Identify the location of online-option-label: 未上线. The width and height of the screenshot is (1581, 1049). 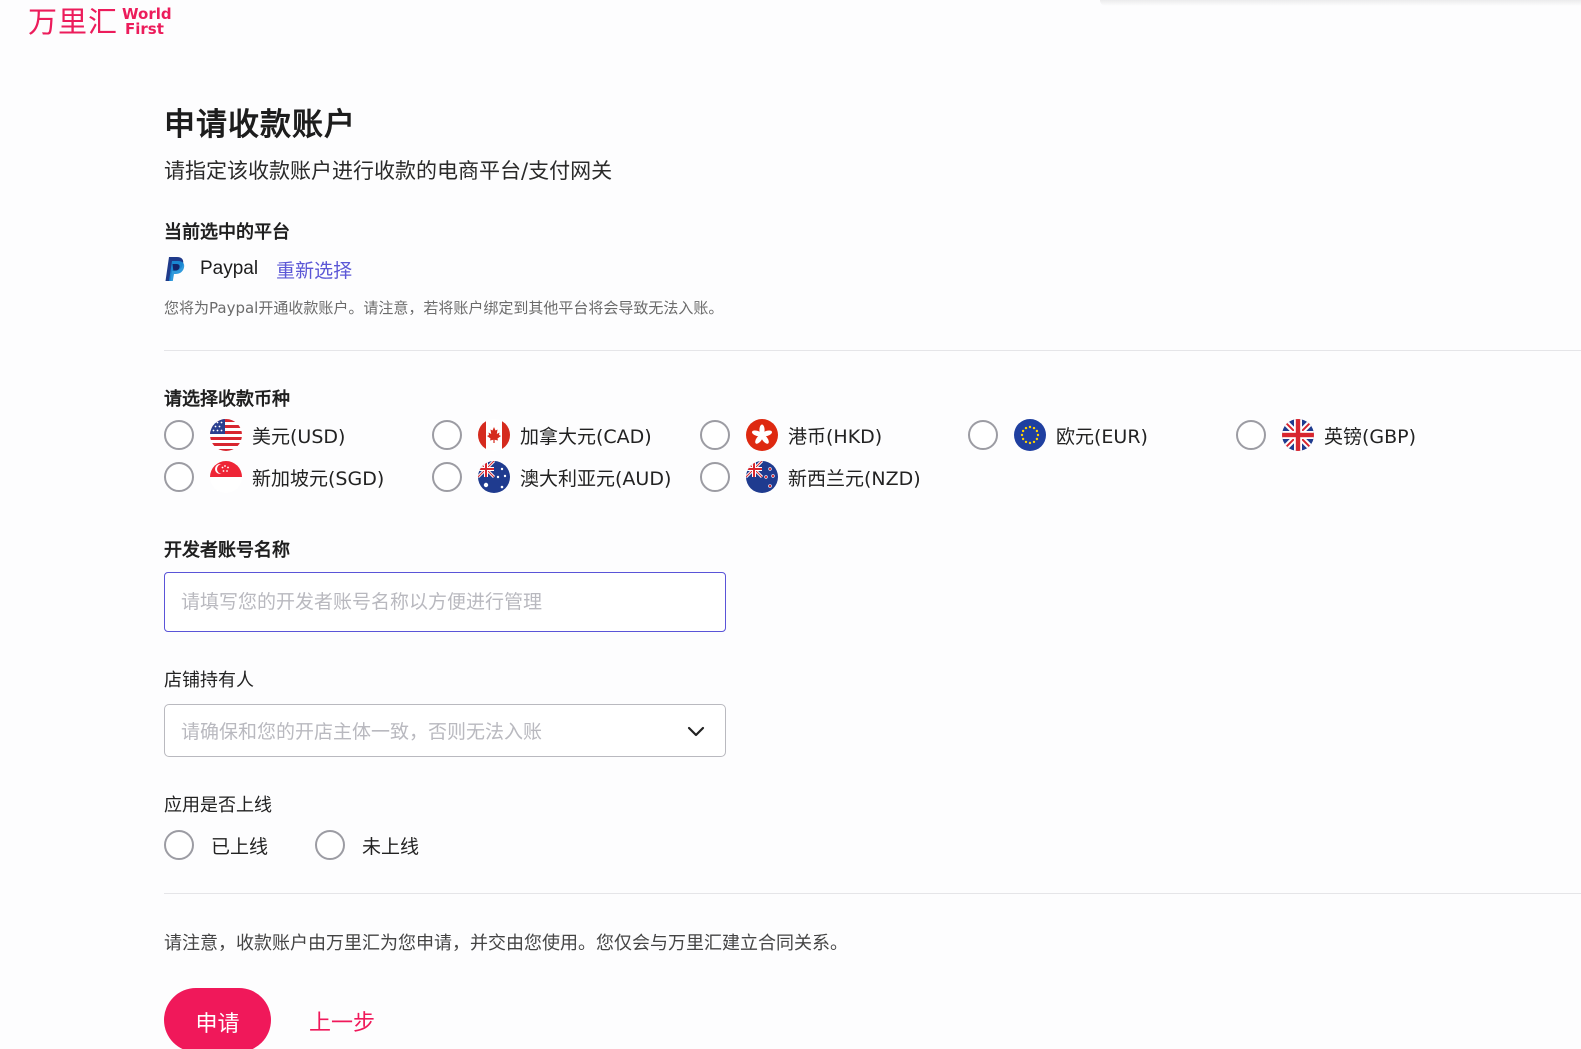
(391, 846).